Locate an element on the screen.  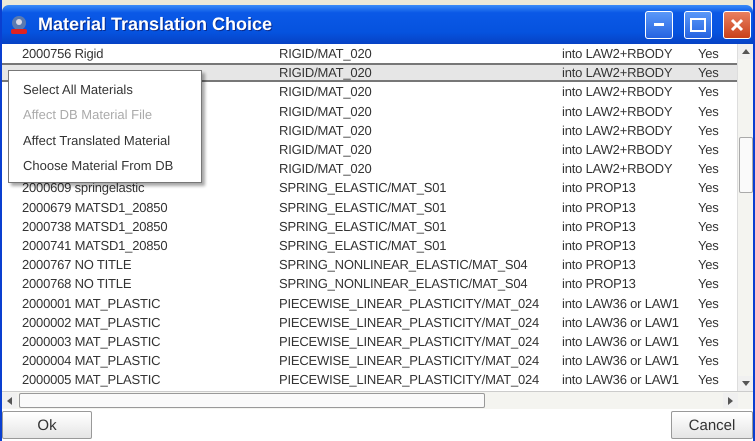
table-cell: 2000738 MATSD1_20850 is located at coordinates (150, 226).